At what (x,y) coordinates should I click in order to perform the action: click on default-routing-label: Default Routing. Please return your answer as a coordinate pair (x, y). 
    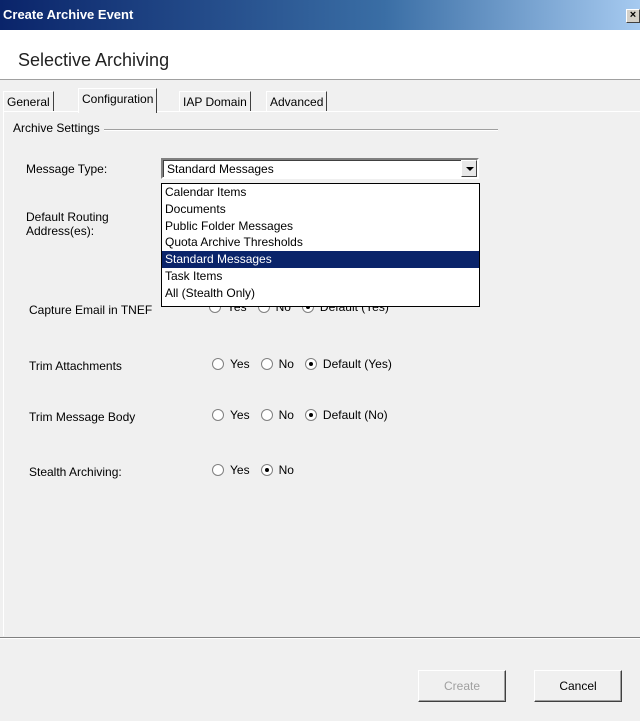
    Looking at the image, I should click on (67, 217).